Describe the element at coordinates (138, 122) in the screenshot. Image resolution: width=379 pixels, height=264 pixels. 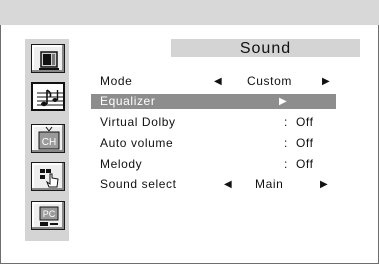
I see `menu-row-label: Virtual Dolby` at that location.